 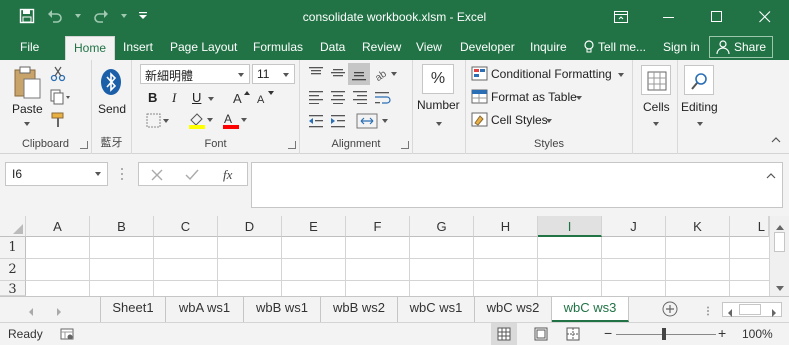 I want to click on decrease-indent-icon, so click(x=316, y=122).